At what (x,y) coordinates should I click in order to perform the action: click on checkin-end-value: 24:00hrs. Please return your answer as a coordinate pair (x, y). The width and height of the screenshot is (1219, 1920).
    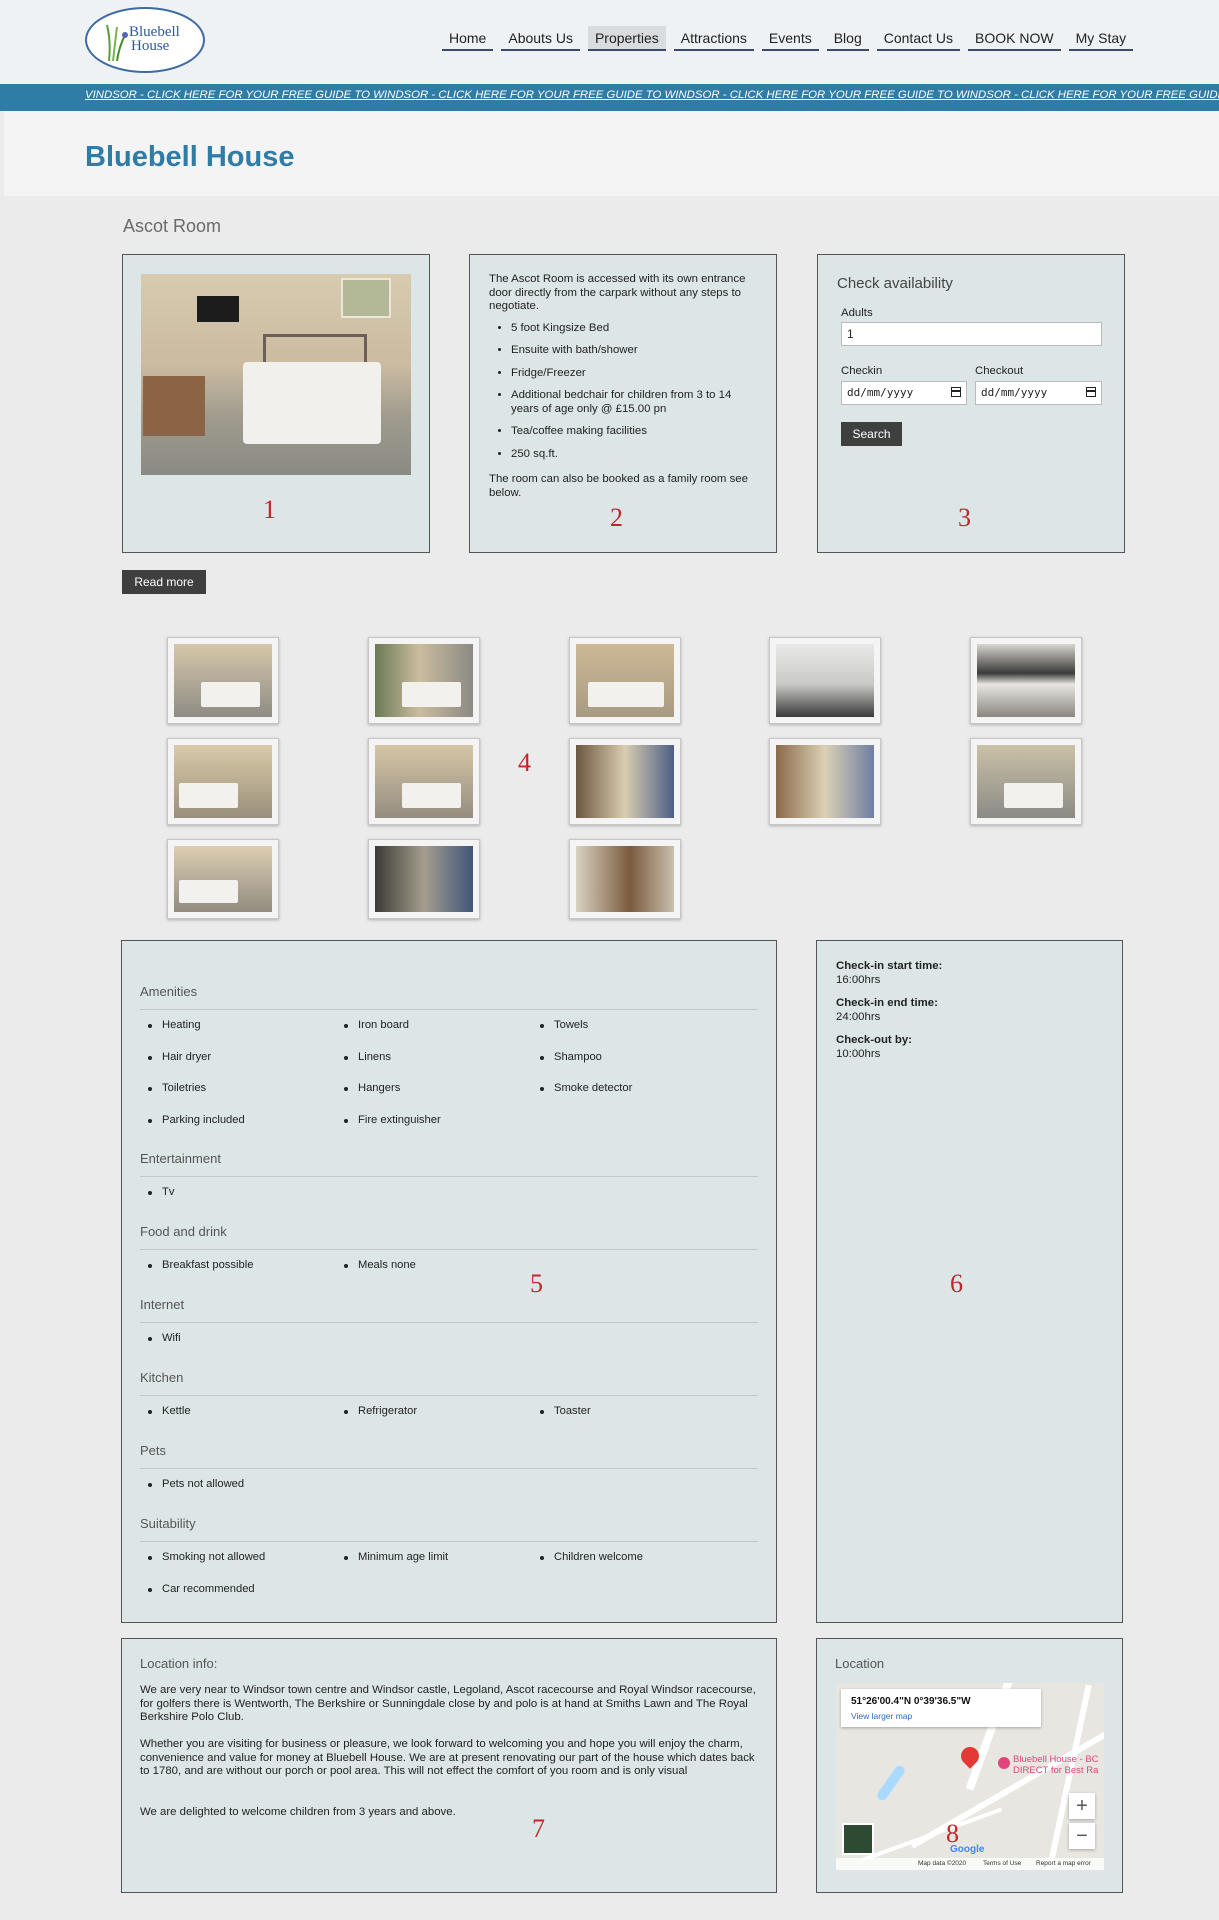
    Looking at the image, I should click on (858, 1017).